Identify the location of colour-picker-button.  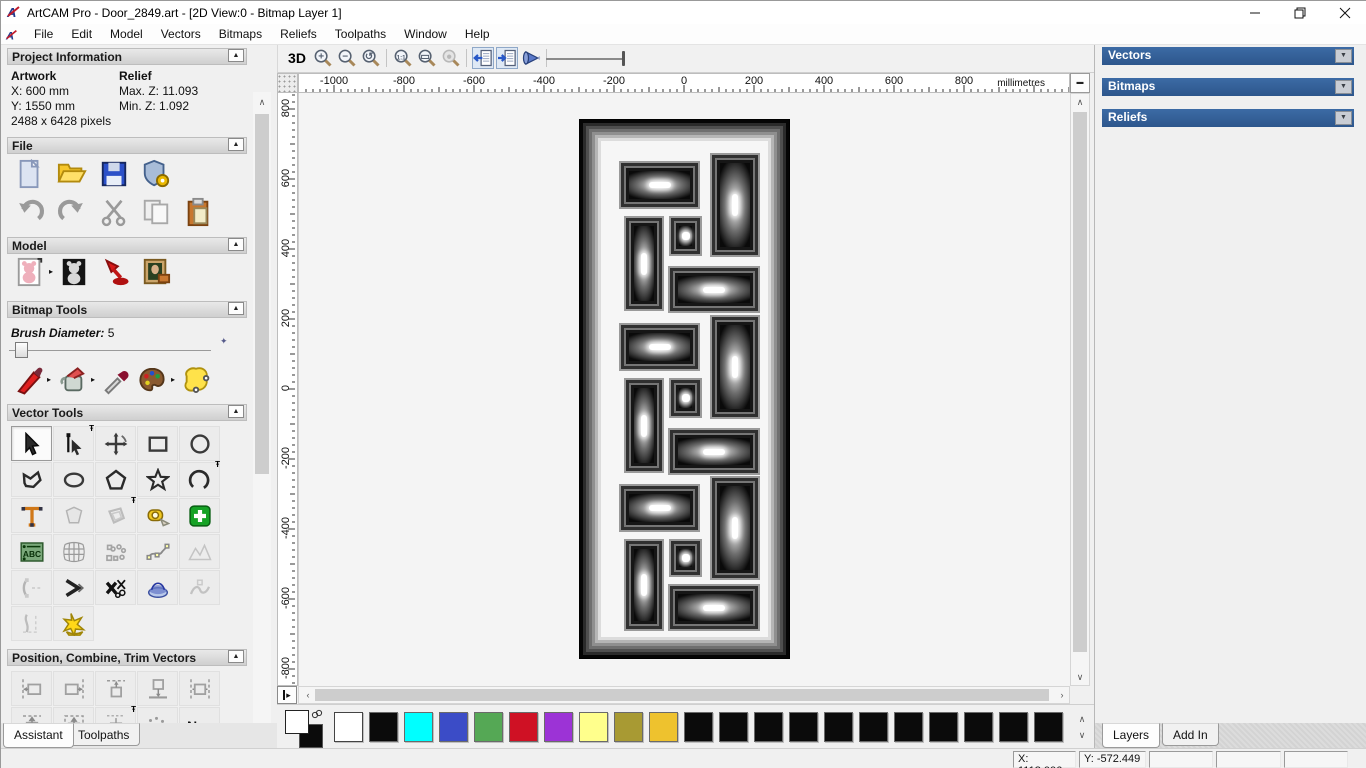
(116, 380).